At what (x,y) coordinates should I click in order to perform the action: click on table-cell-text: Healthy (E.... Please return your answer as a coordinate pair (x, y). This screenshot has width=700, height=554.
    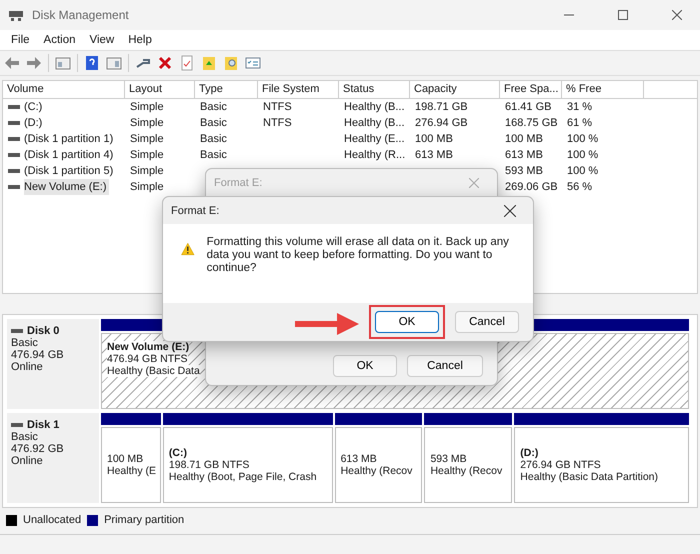
    Looking at the image, I should click on (374, 139).